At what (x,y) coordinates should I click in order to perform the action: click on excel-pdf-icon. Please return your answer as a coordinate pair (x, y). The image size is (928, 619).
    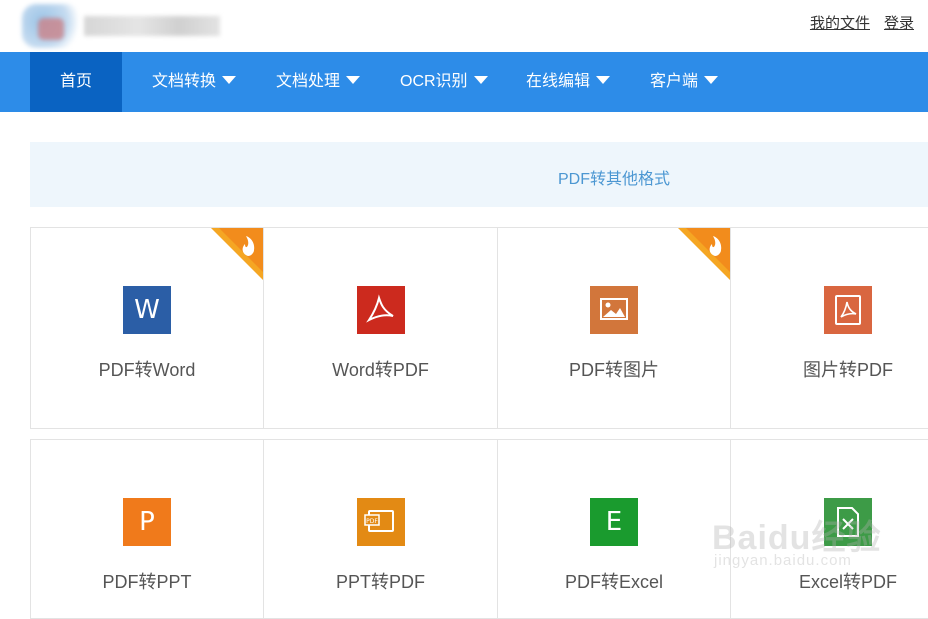
    Looking at the image, I should click on (848, 522).